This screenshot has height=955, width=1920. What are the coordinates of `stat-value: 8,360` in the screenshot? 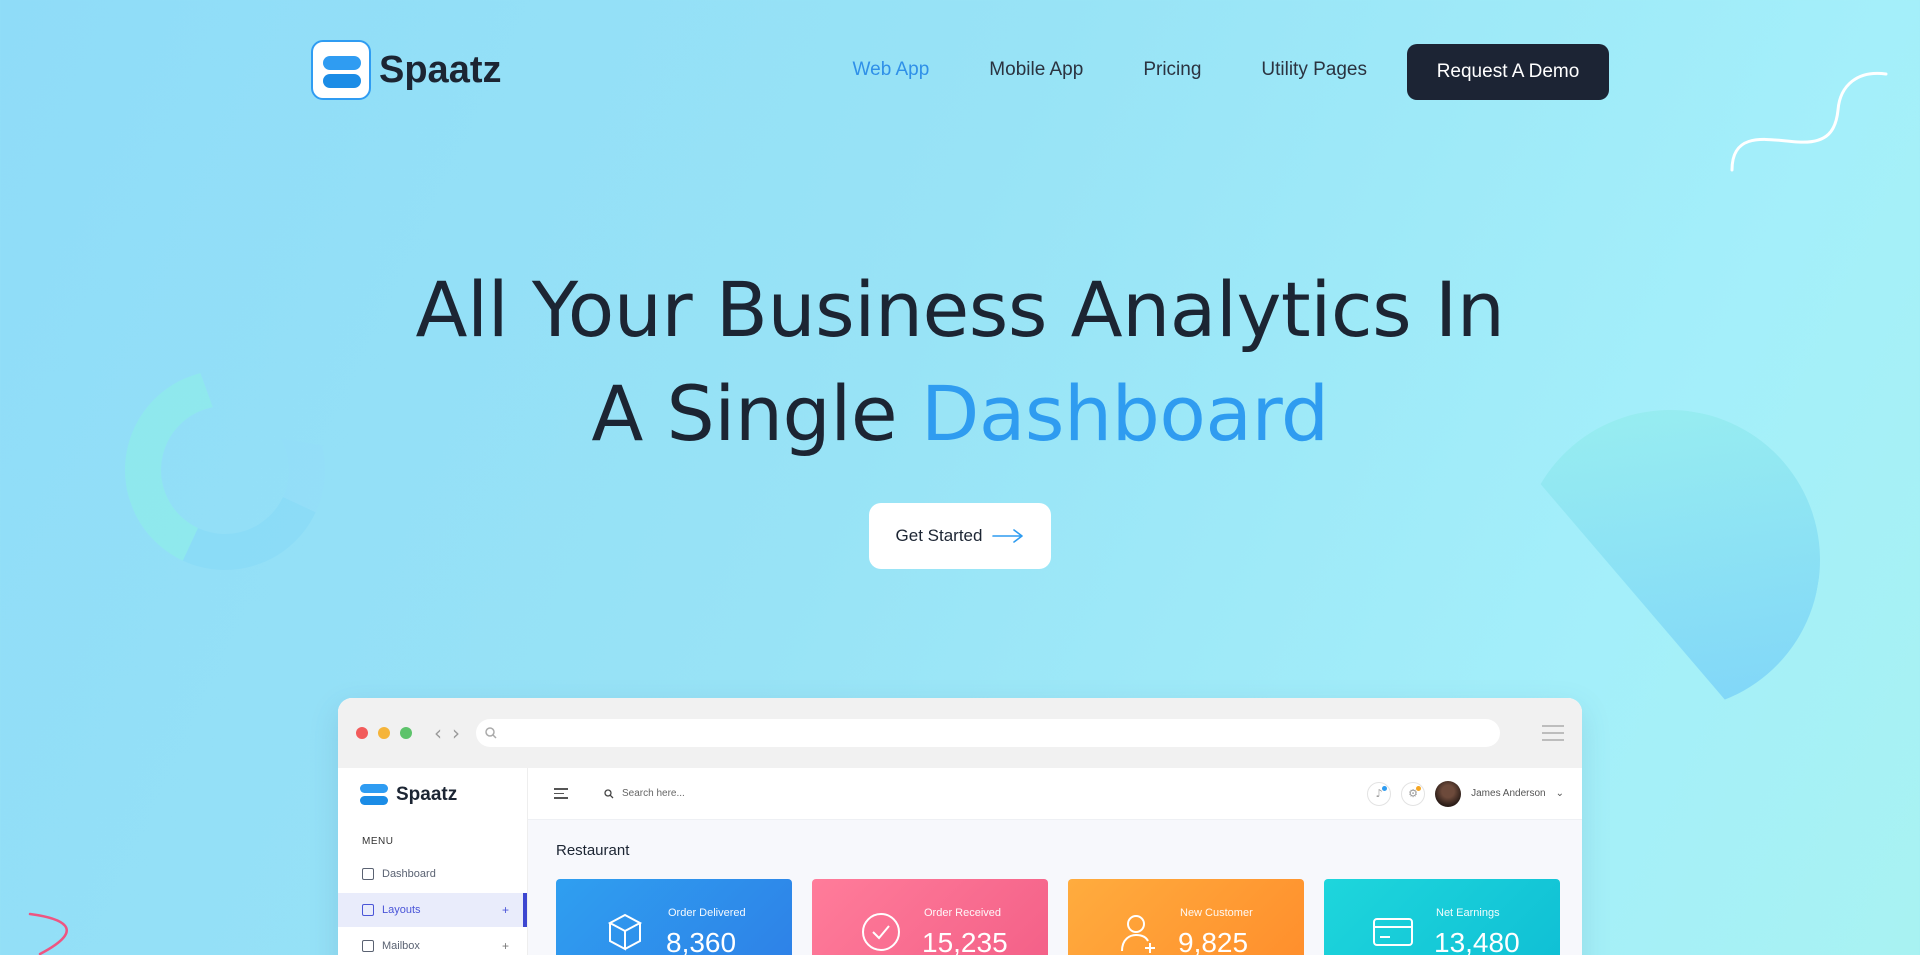 It's located at (701, 941).